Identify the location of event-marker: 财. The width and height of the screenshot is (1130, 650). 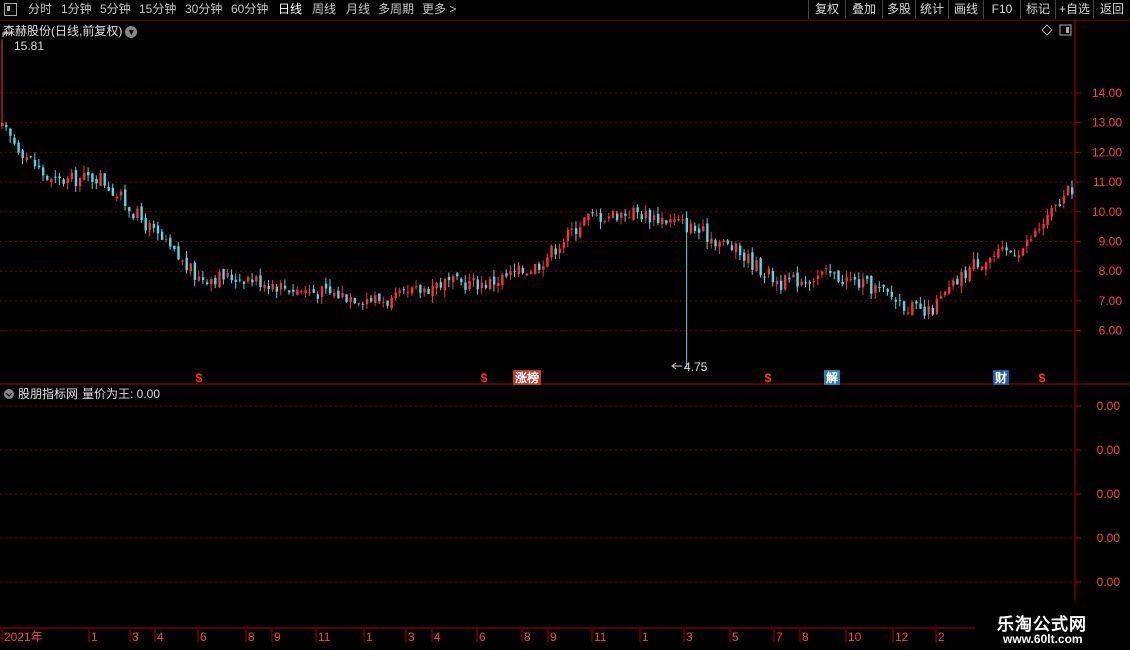
(1000, 377).